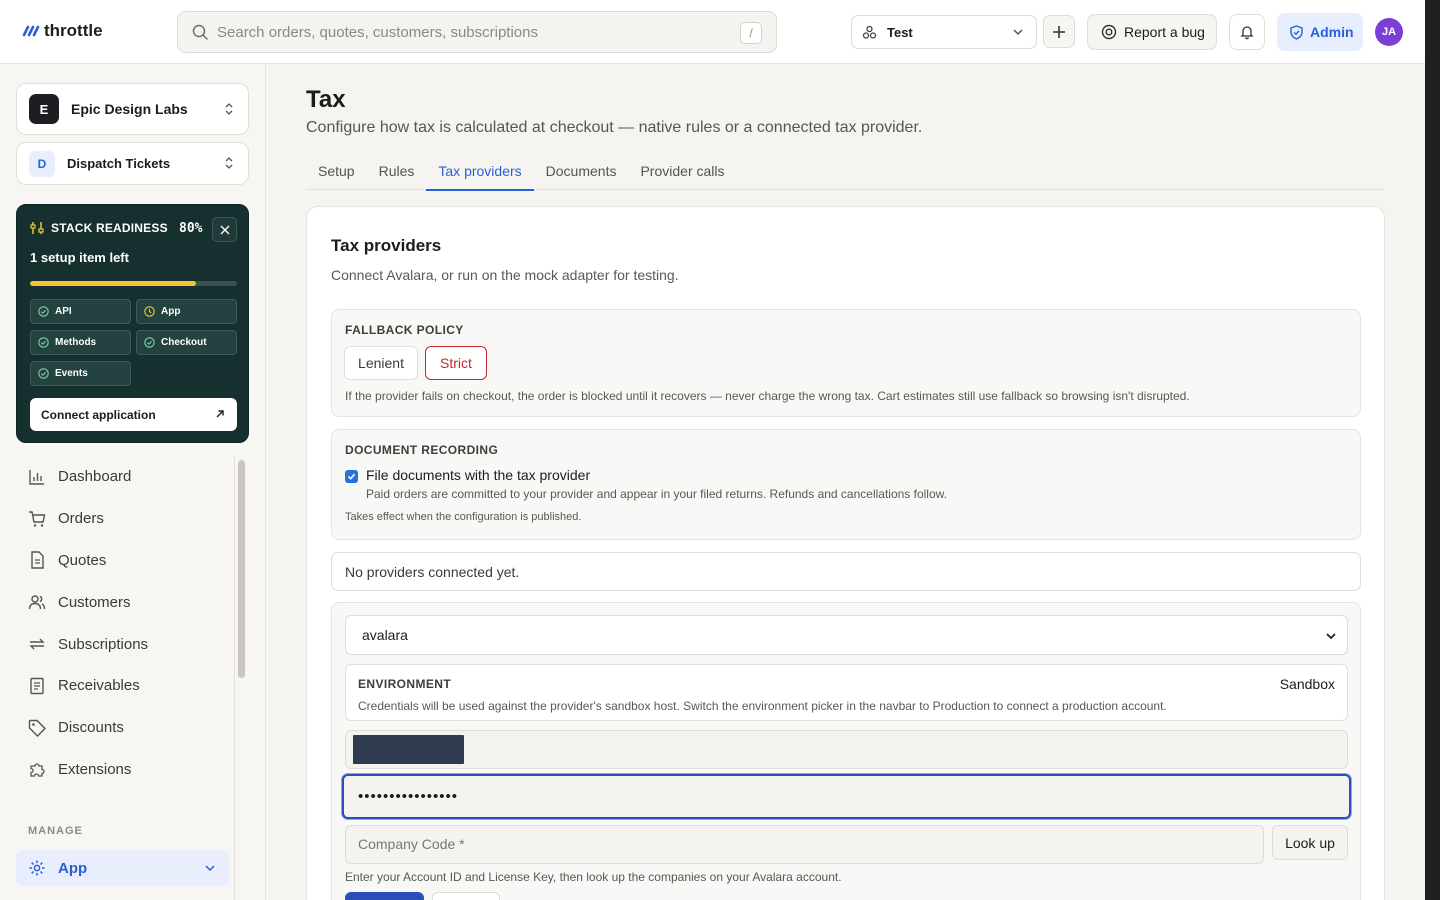 The image size is (1440, 900). I want to click on sidebar-item-subscriptions: Subscriptions, so click(125, 644).